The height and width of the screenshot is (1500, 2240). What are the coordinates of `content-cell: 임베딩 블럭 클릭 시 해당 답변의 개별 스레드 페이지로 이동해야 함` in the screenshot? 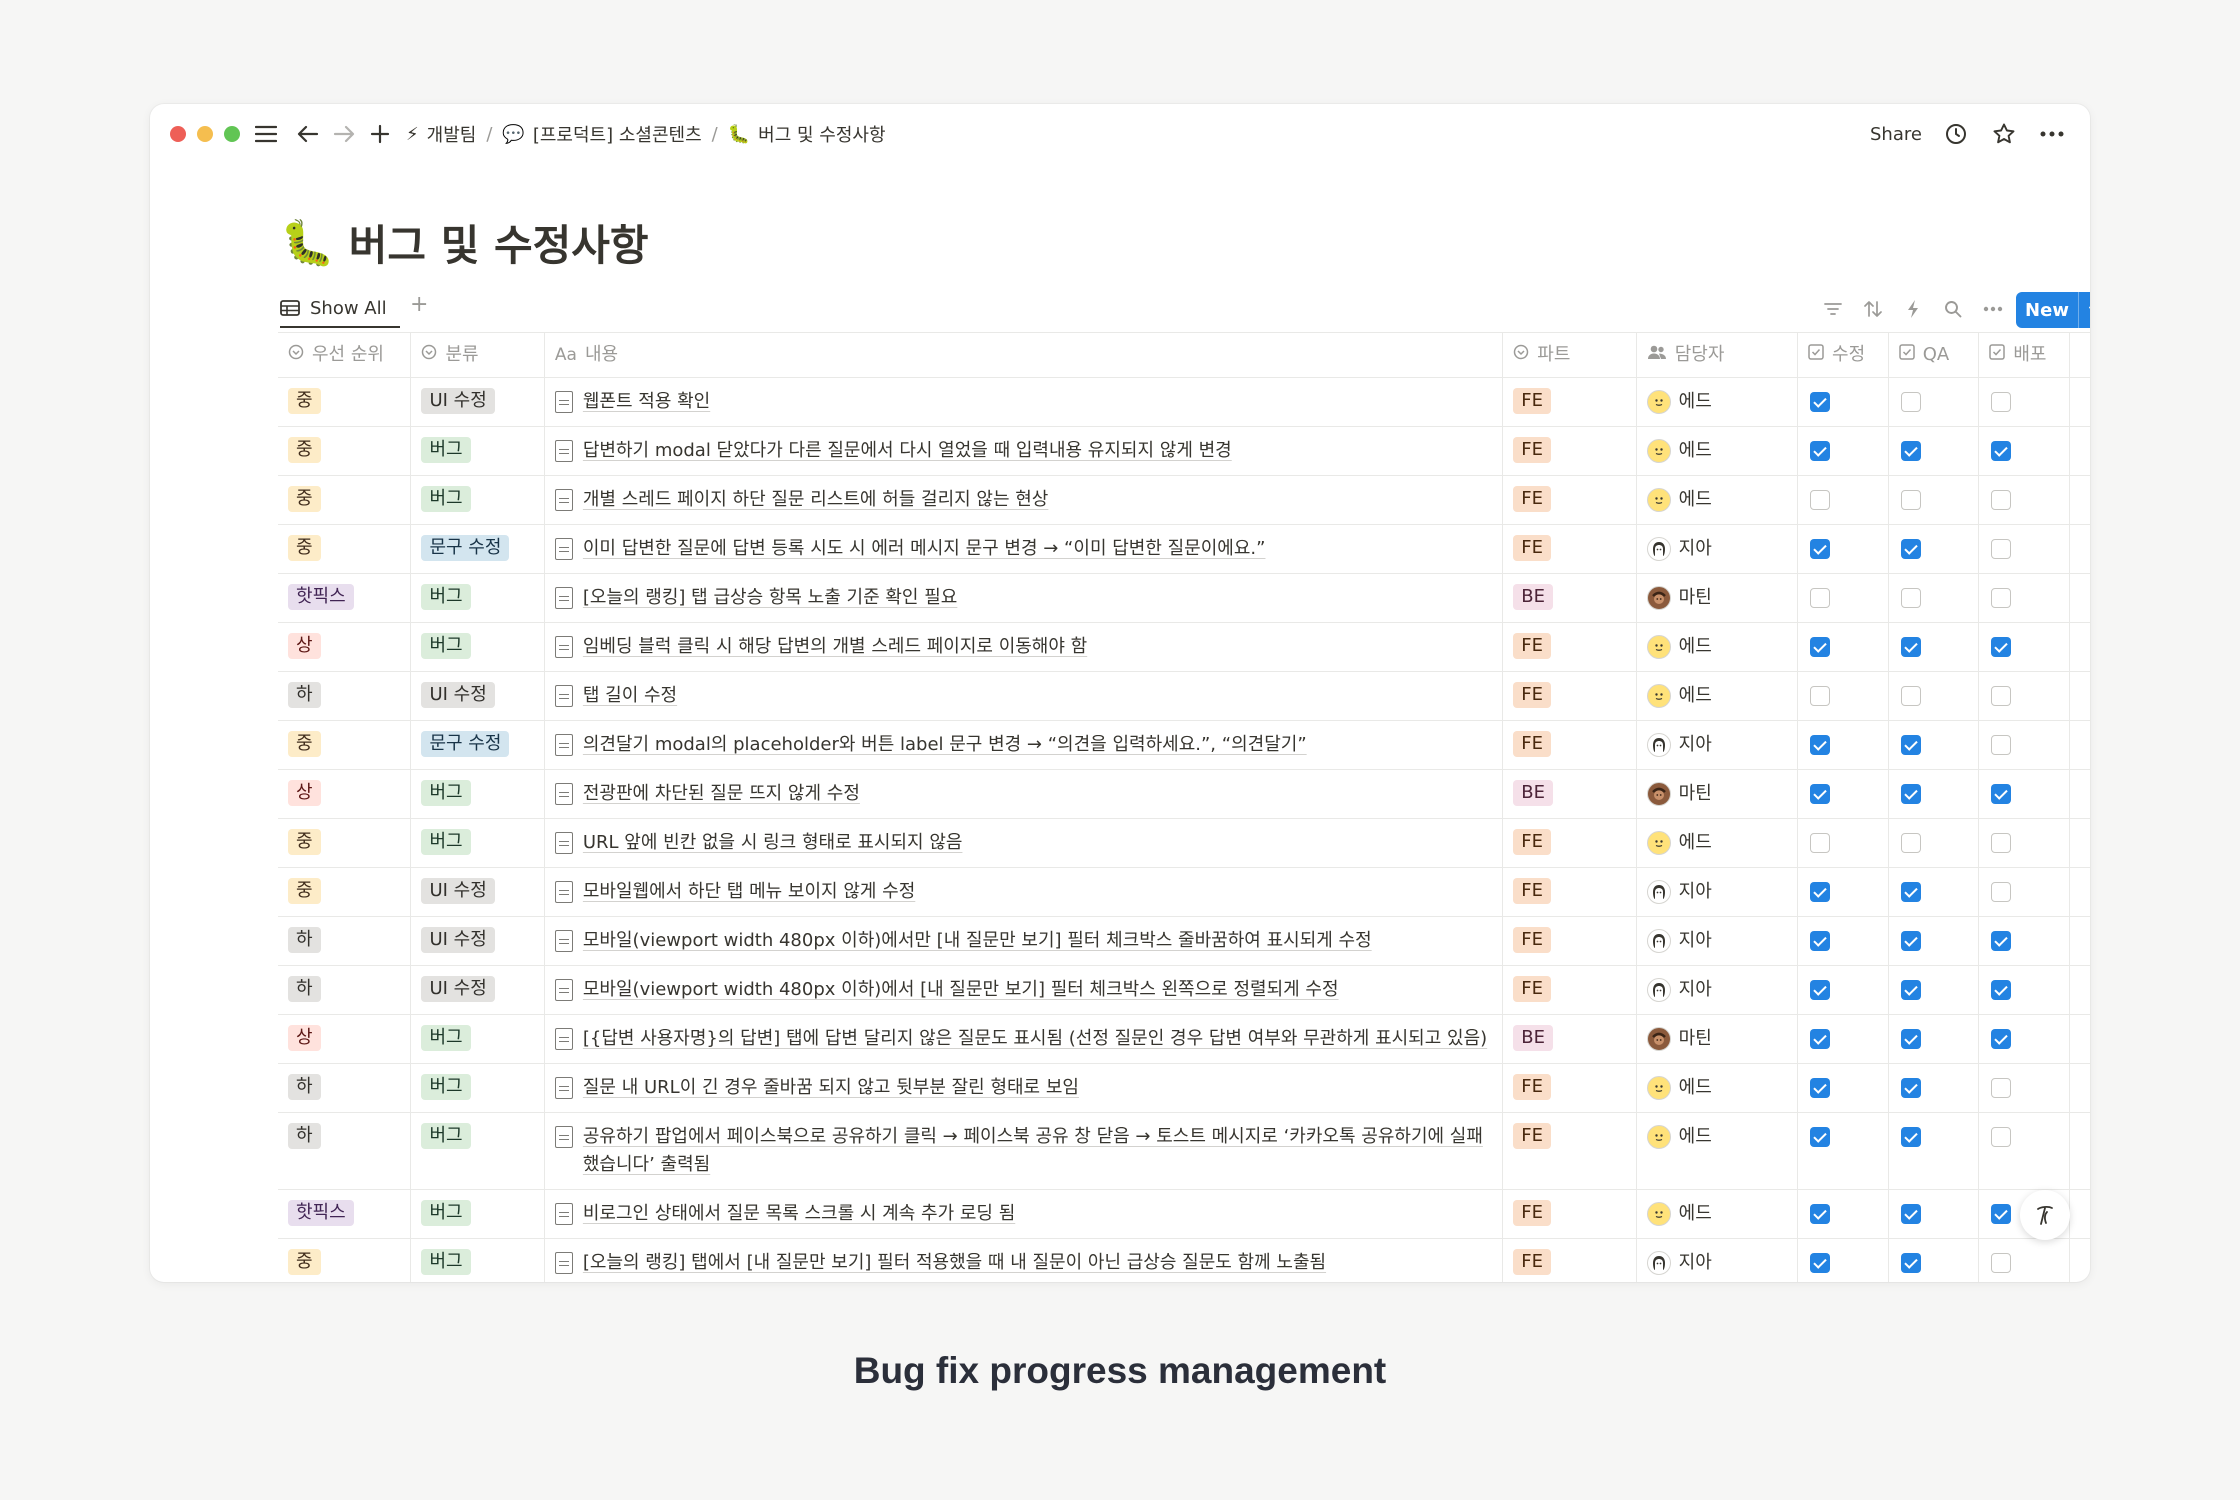 It's located at (1024, 647).